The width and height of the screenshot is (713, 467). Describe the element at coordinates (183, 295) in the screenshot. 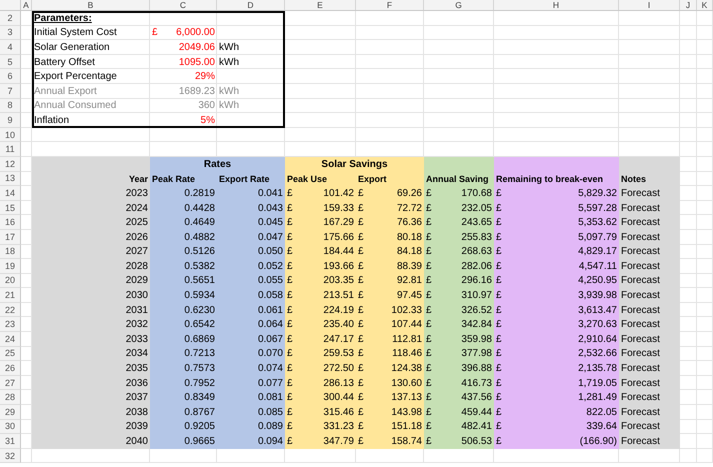

I see `table-cell: 0.5934` at that location.